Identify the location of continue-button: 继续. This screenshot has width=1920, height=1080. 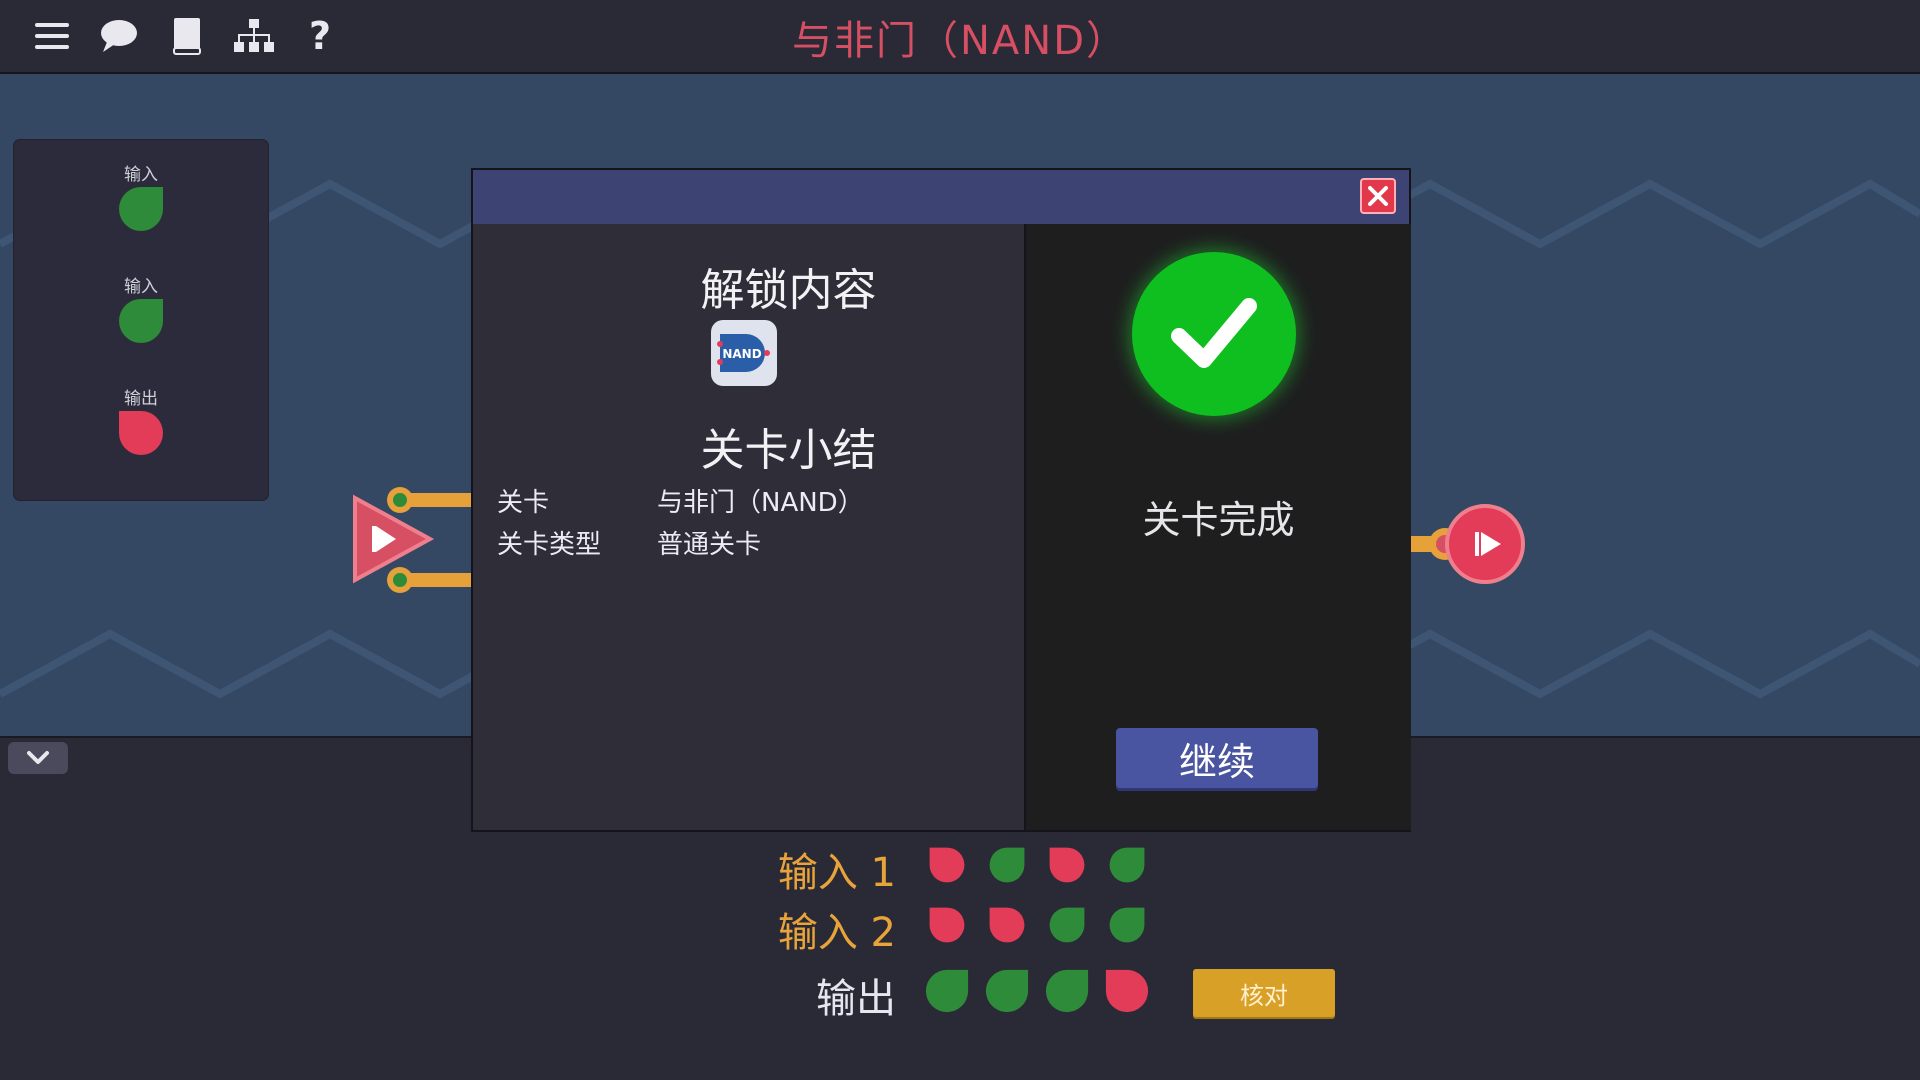
(1217, 758).